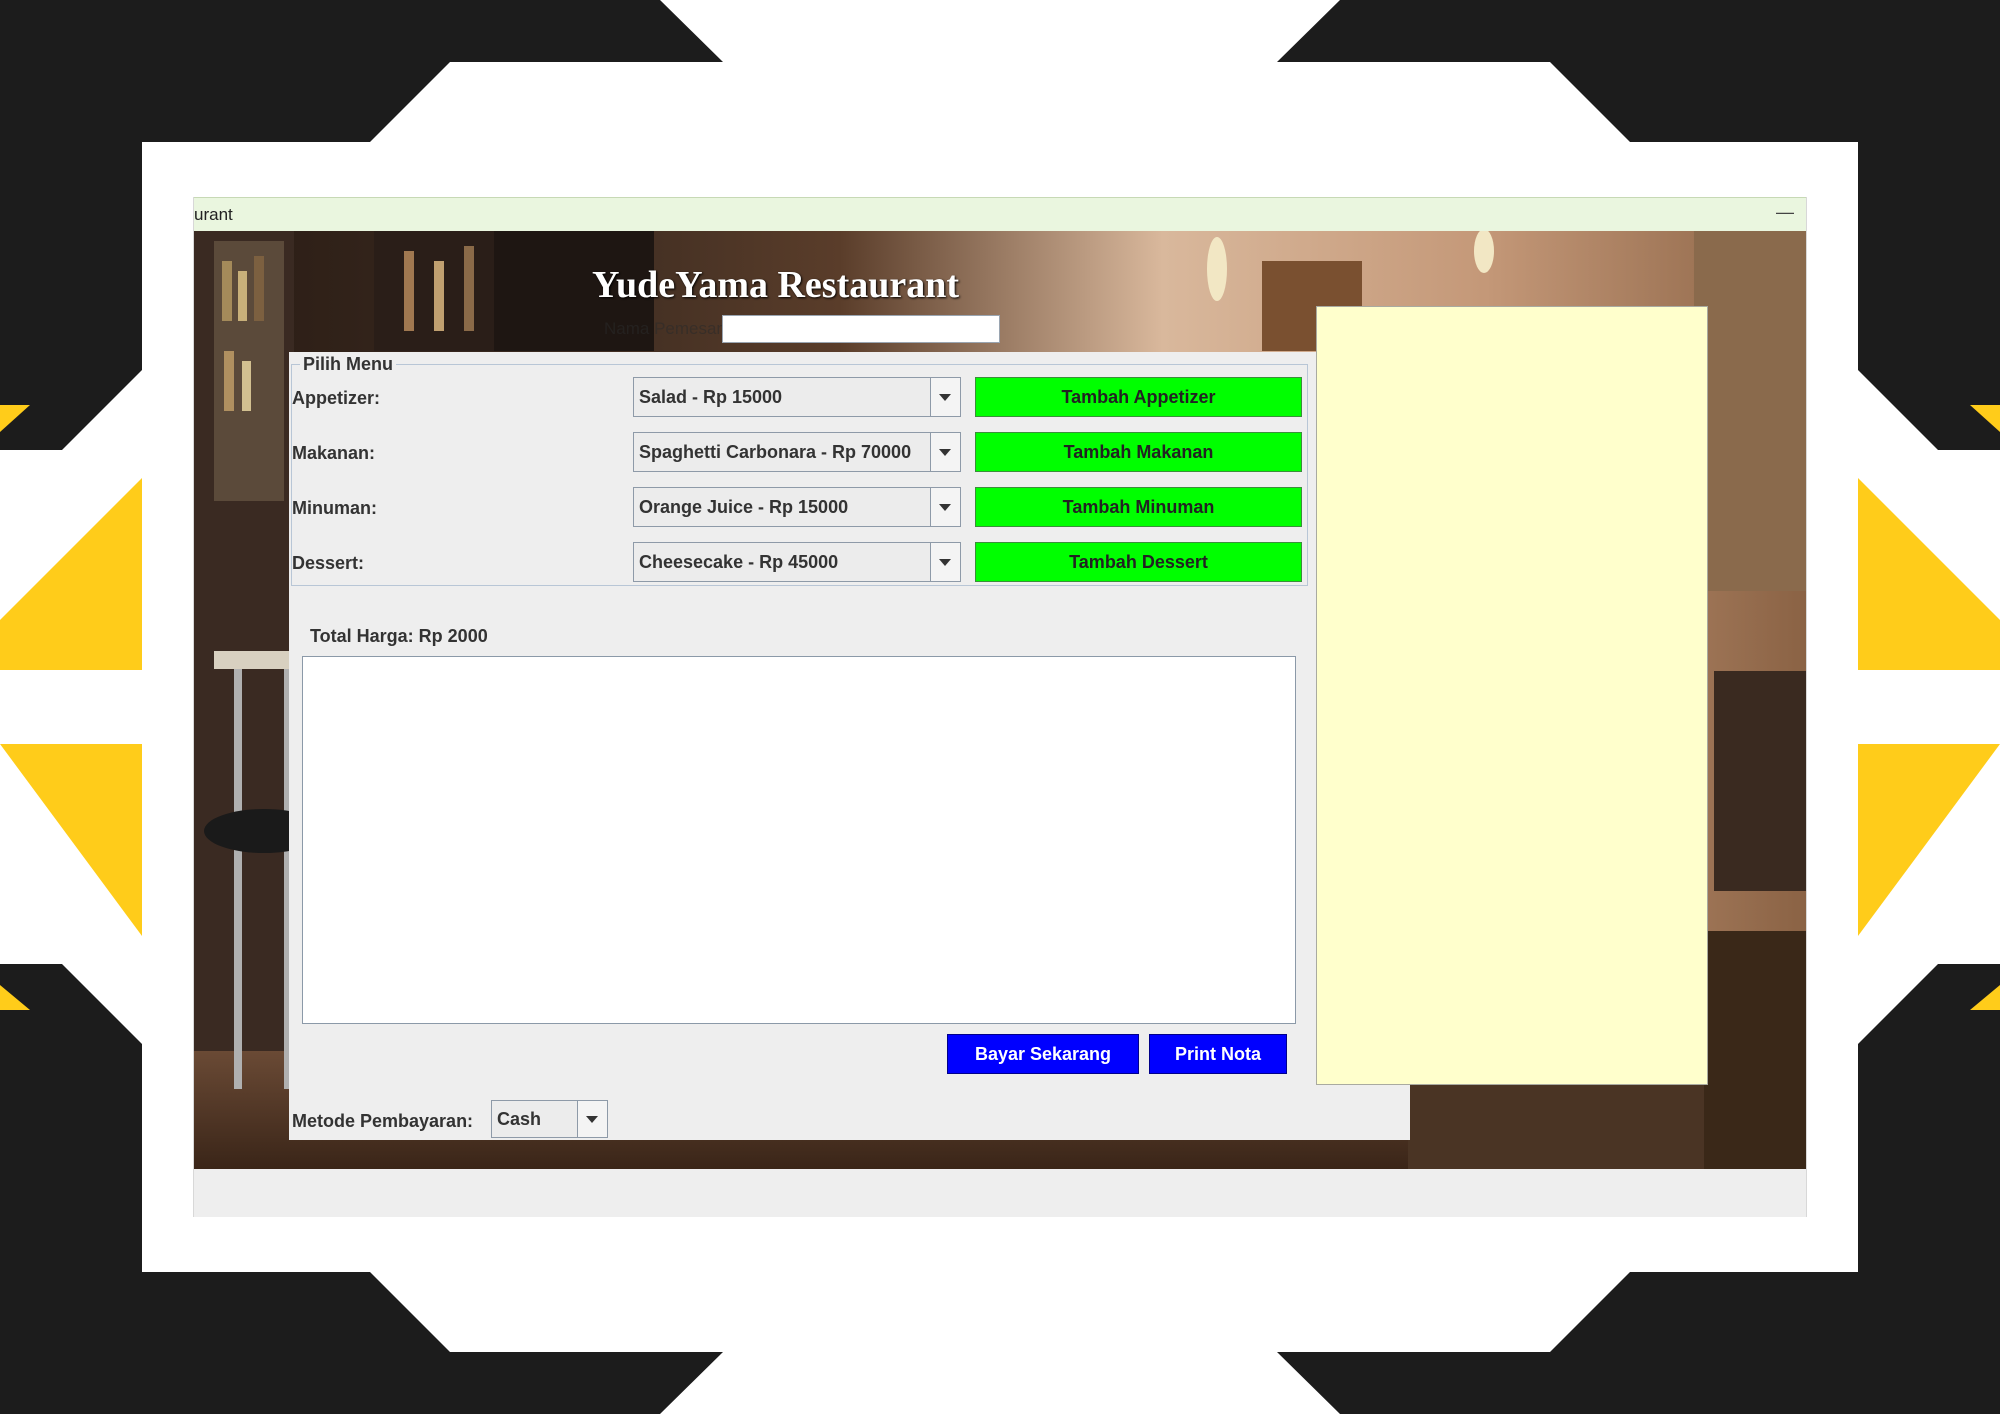 The width and height of the screenshot is (2000, 1414). What do you see at coordinates (1218, 1054) in the screenshot?
I see `print-receipt-button: Print Nota` at bounding box center [1218, 1054].